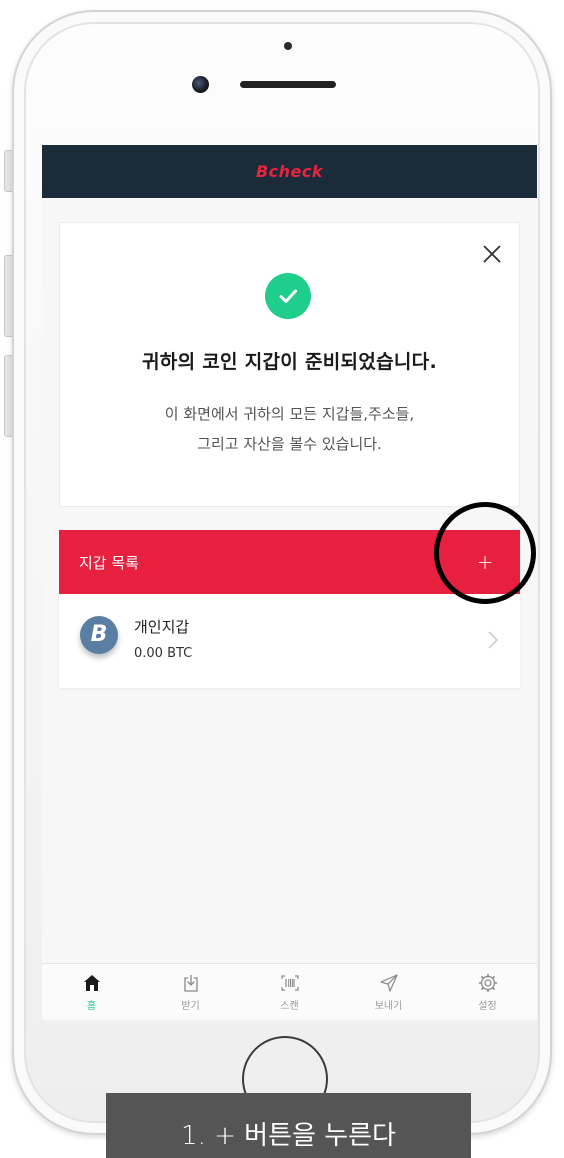  I want to click on home-icon, so click(91, 983).